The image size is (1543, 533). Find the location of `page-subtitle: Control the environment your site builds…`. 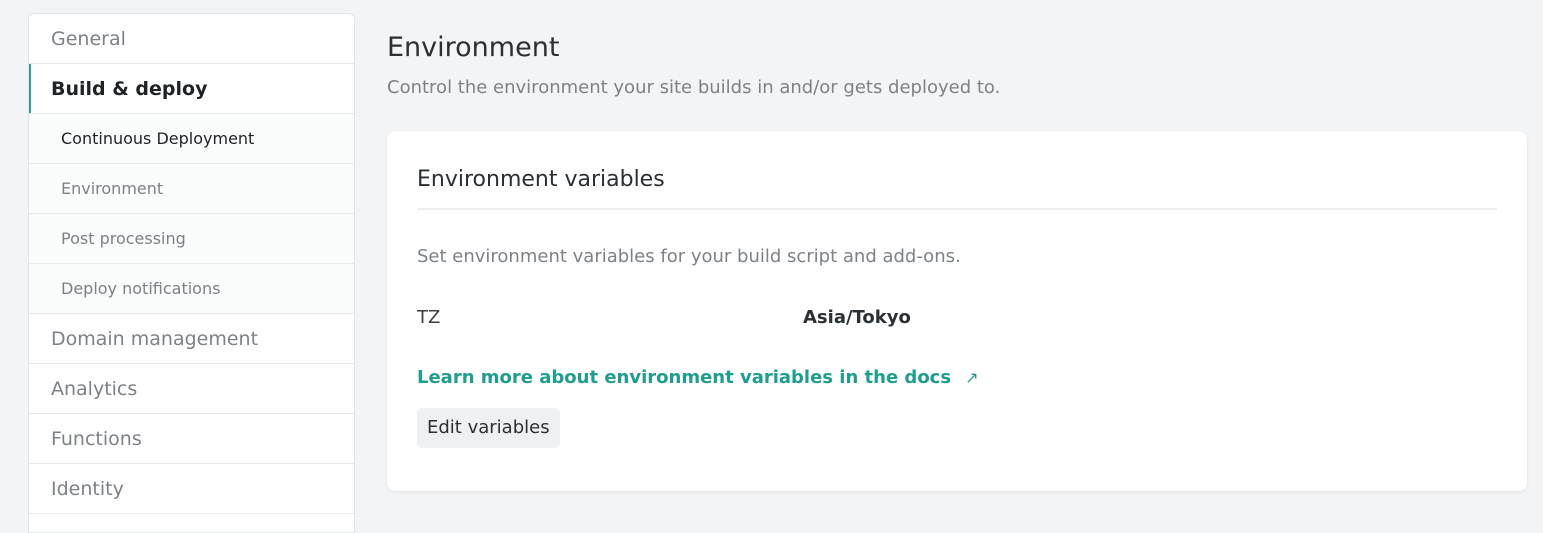

page-subtitle: Control the environment your site builds… is located at coordinates (694, 87).